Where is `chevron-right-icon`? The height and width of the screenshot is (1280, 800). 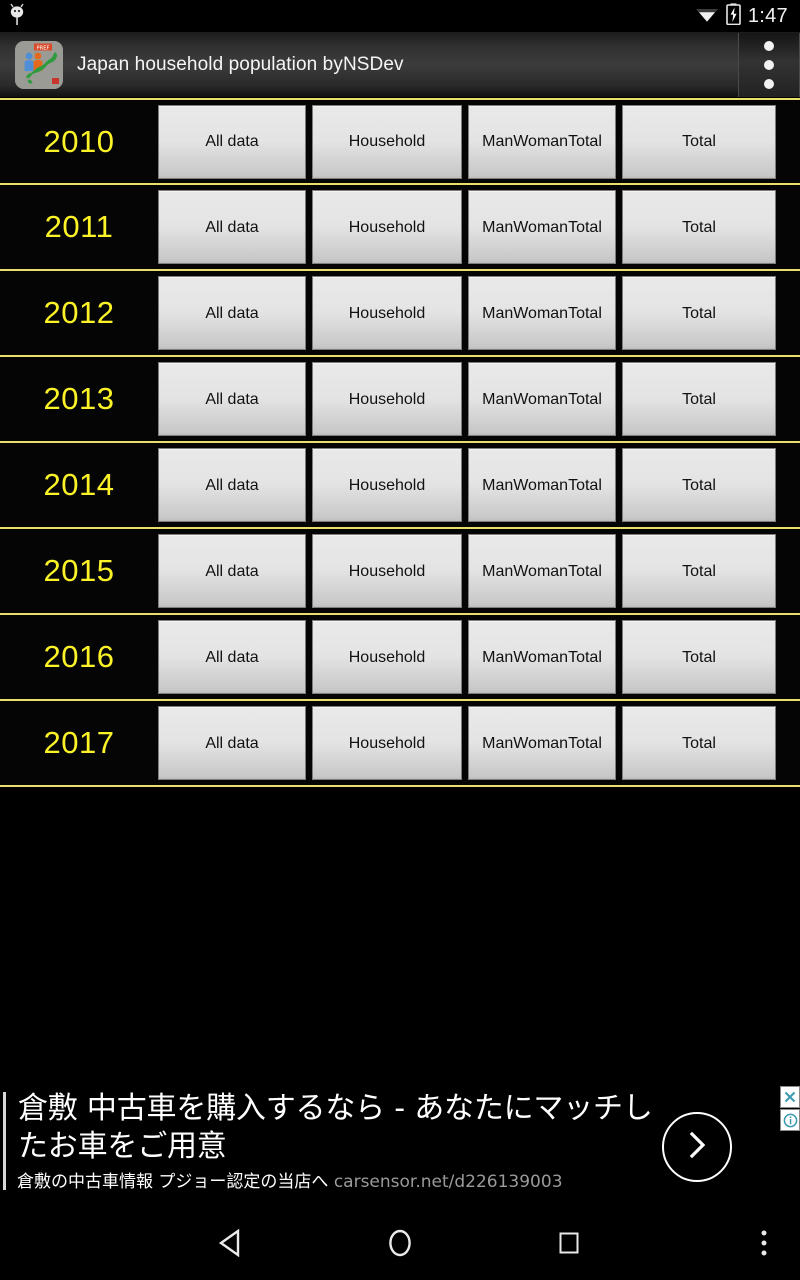 chevron-right-icon is located at coordinates (697, 1147).